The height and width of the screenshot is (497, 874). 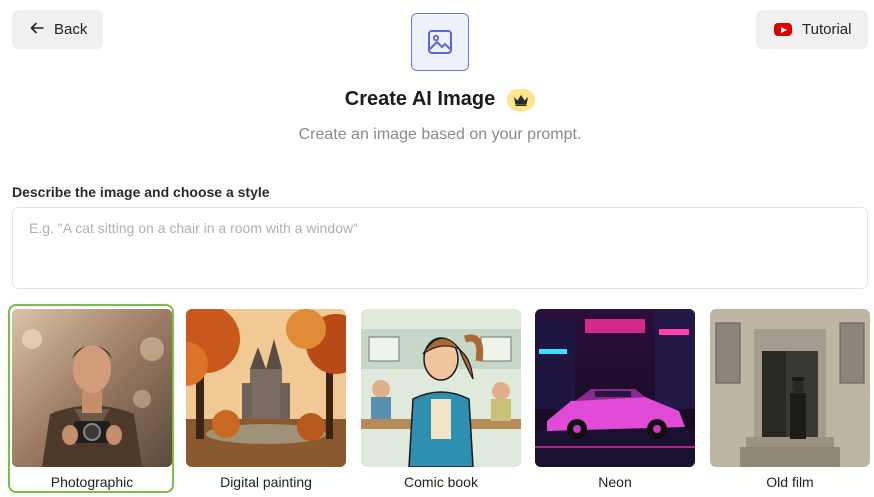 What do you see at coordinates (783, 29) in the screenshot?
I see `youtube-icon` at bounding box center [783, 29].